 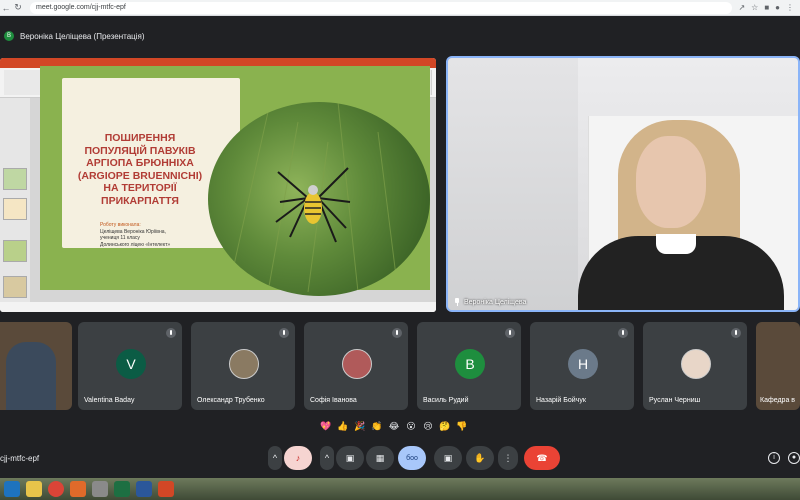 What do you see at coordinates (380, 458) in the screenshot?
I see `captions-button: ▦` at bounding box center [380, 458].